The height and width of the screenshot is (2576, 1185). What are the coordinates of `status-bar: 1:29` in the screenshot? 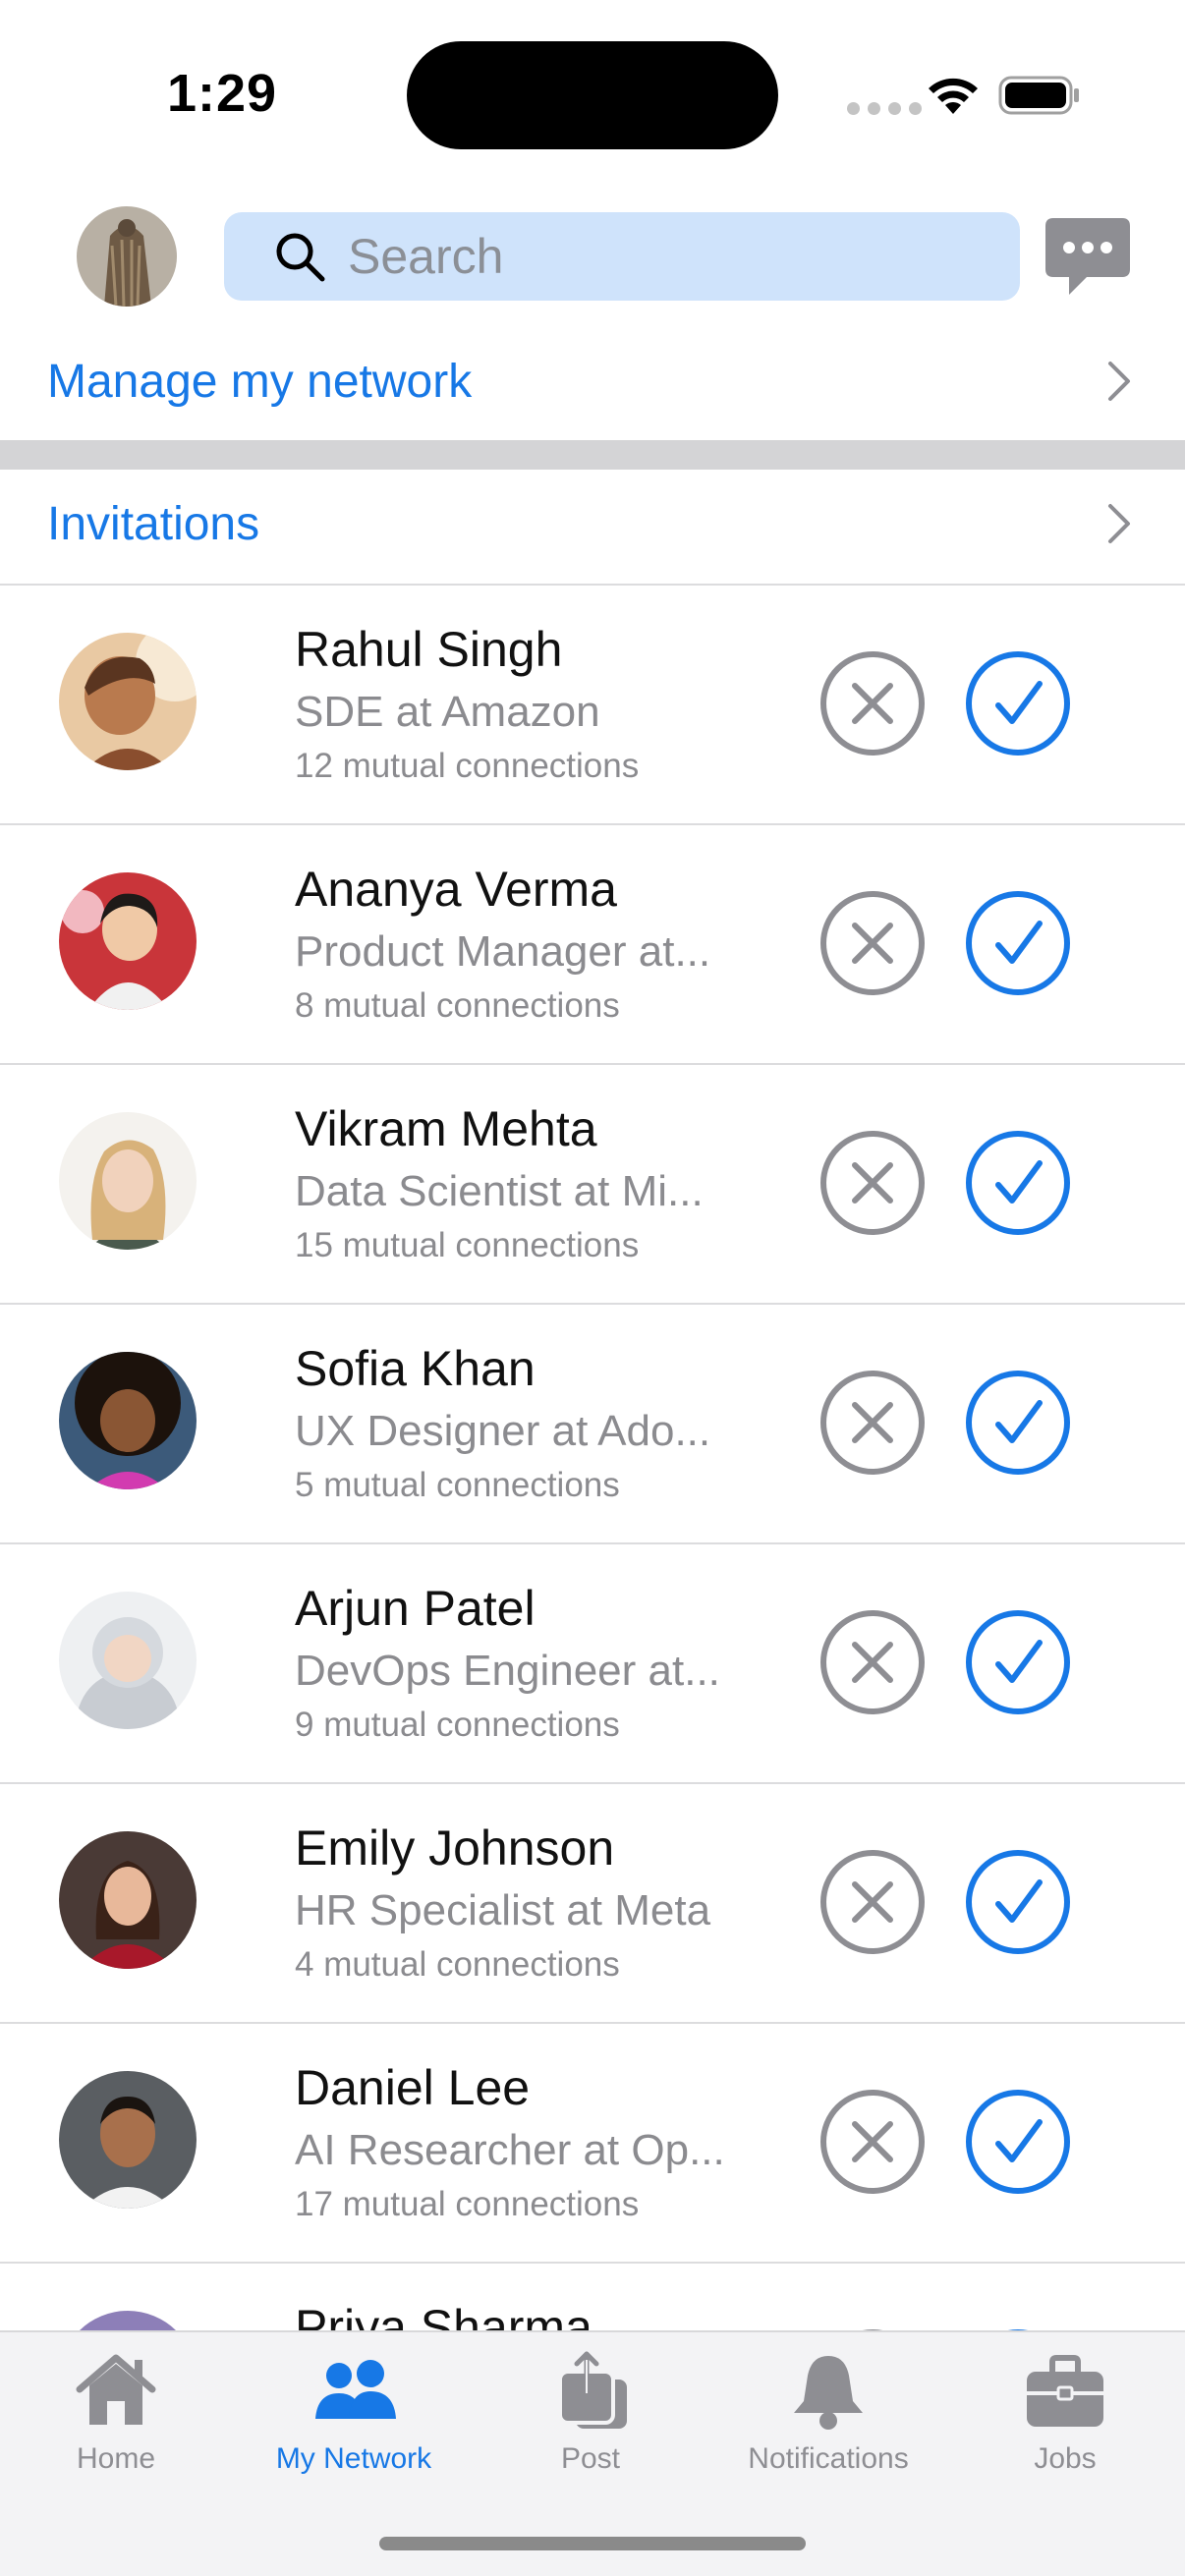 It's located at (592, 93).